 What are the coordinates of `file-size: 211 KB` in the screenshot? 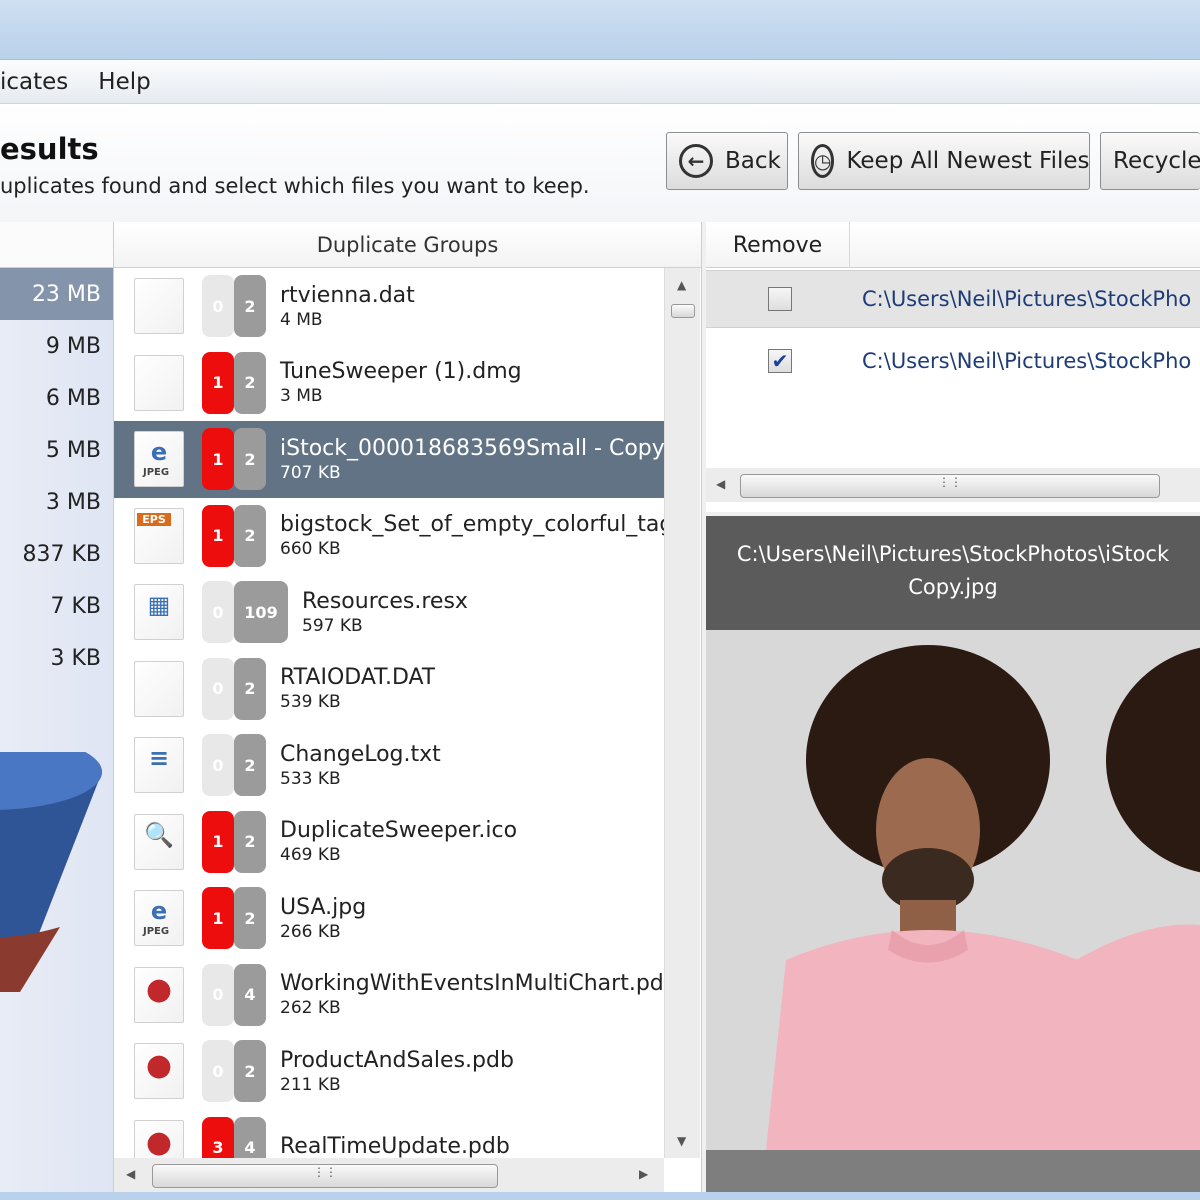 It's located at (310, 1084).